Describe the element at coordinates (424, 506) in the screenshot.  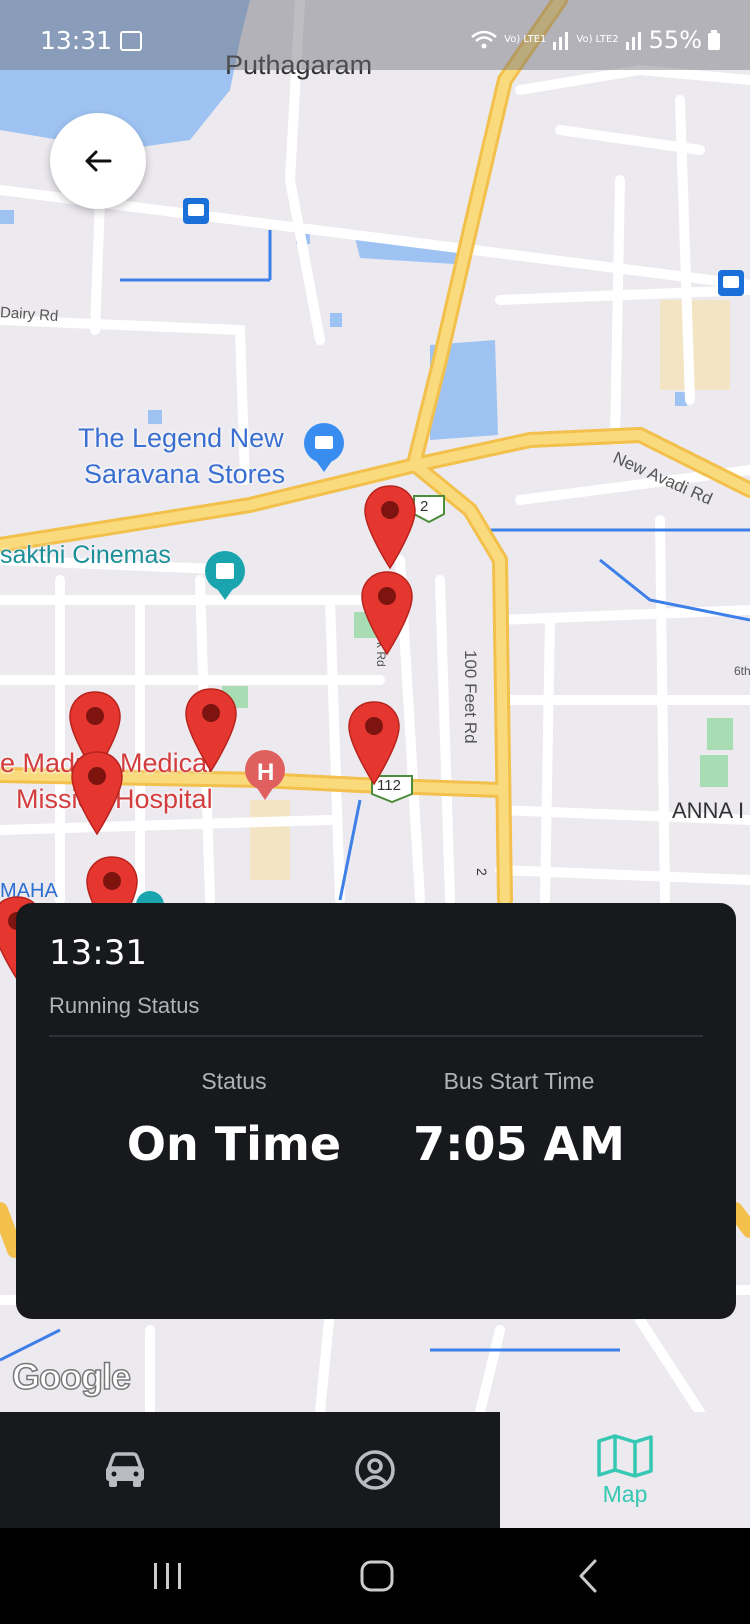
I see `route-shield-2: 2` at that location.